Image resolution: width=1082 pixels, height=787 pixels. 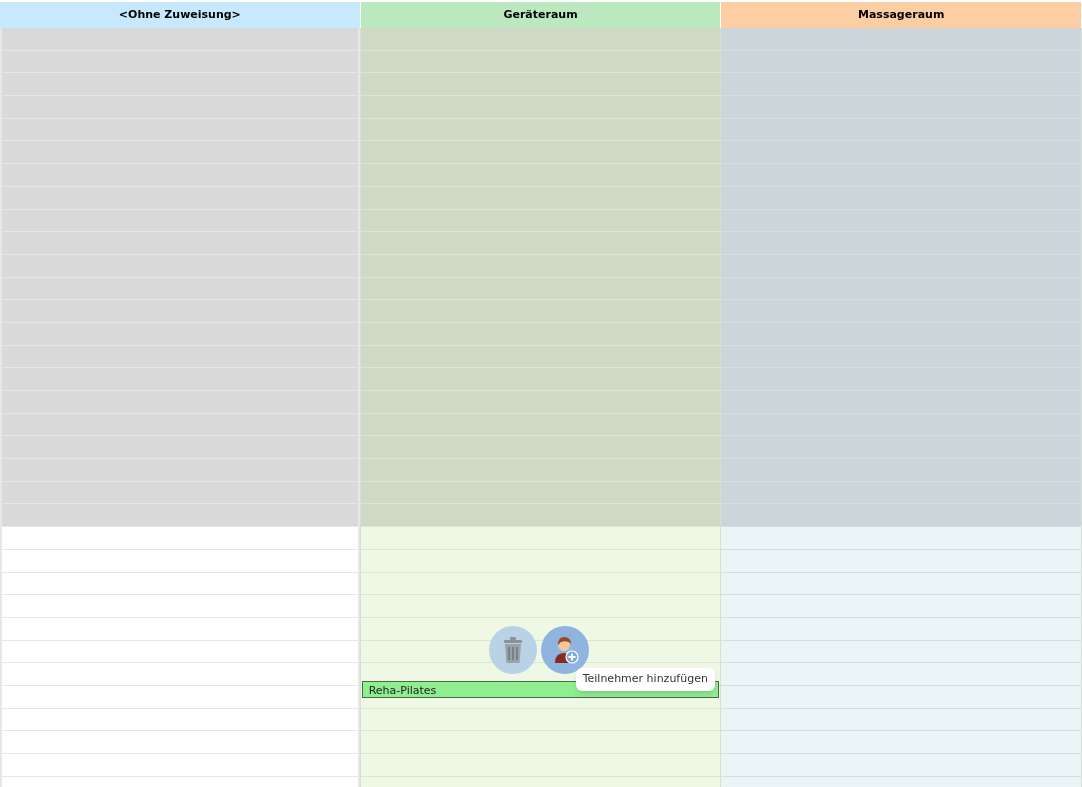 I want to click on tooltip: Teilnehmer hinzufügen, so click(x=645, y=679).